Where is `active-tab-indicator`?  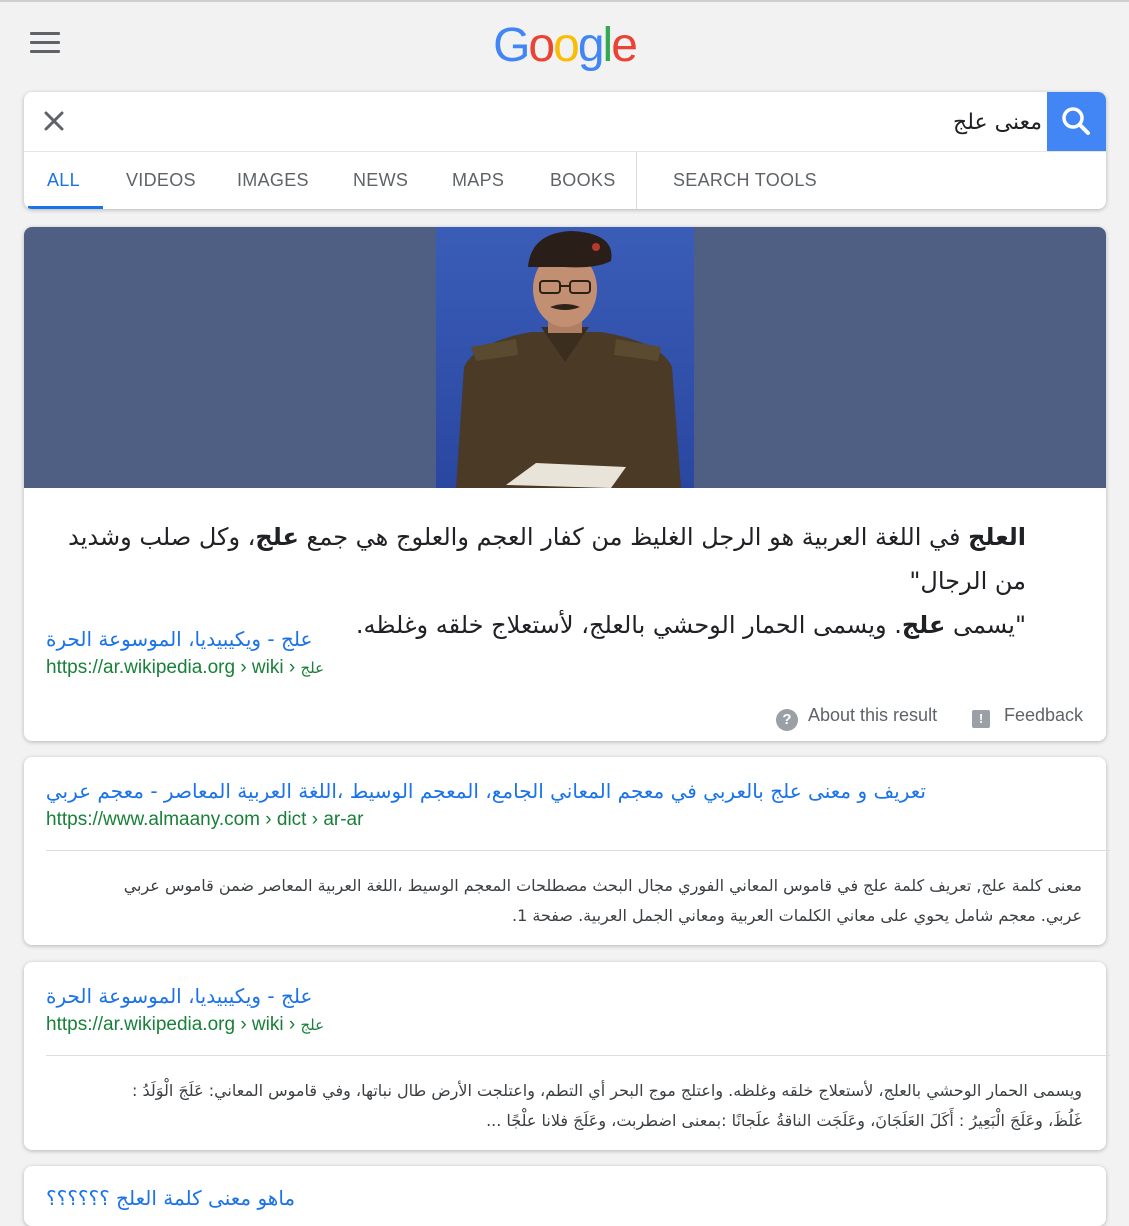
active-tab-indicator is located at coordinates (65, 207).